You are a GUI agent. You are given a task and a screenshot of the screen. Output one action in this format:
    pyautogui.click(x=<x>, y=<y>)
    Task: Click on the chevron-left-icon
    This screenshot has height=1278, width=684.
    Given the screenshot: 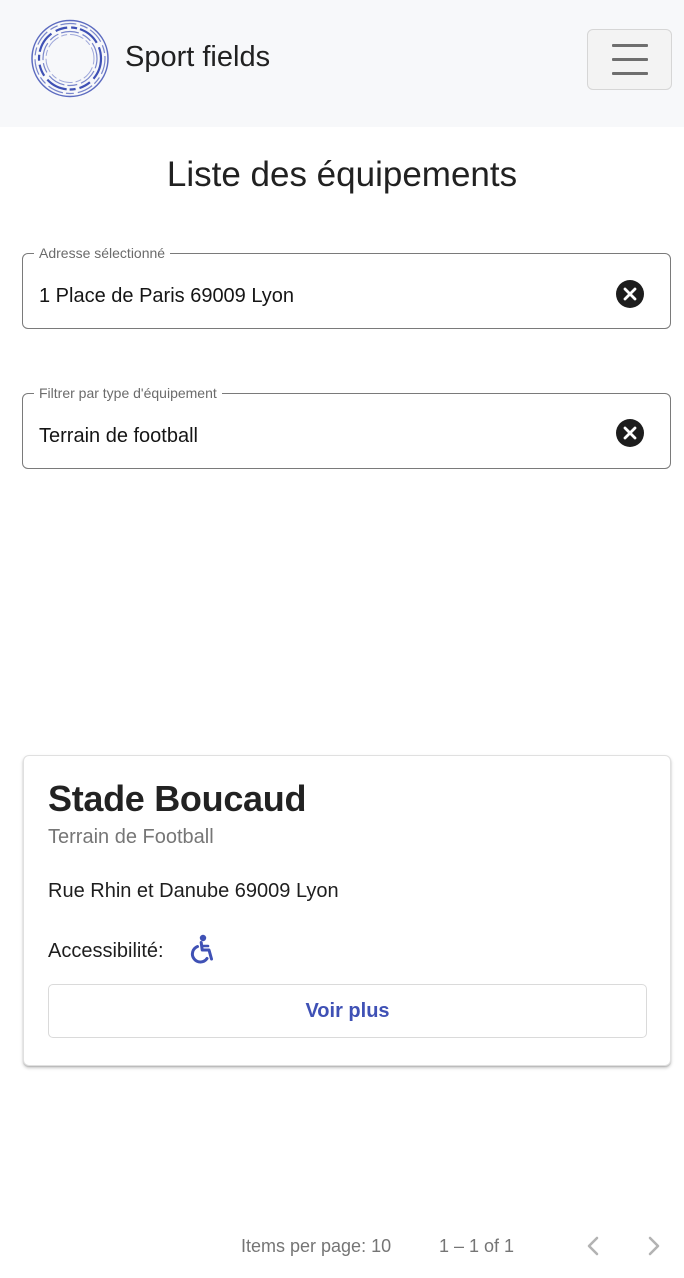 What is the action you would take?
    pyautogui.click(x=593, y=1246)
    